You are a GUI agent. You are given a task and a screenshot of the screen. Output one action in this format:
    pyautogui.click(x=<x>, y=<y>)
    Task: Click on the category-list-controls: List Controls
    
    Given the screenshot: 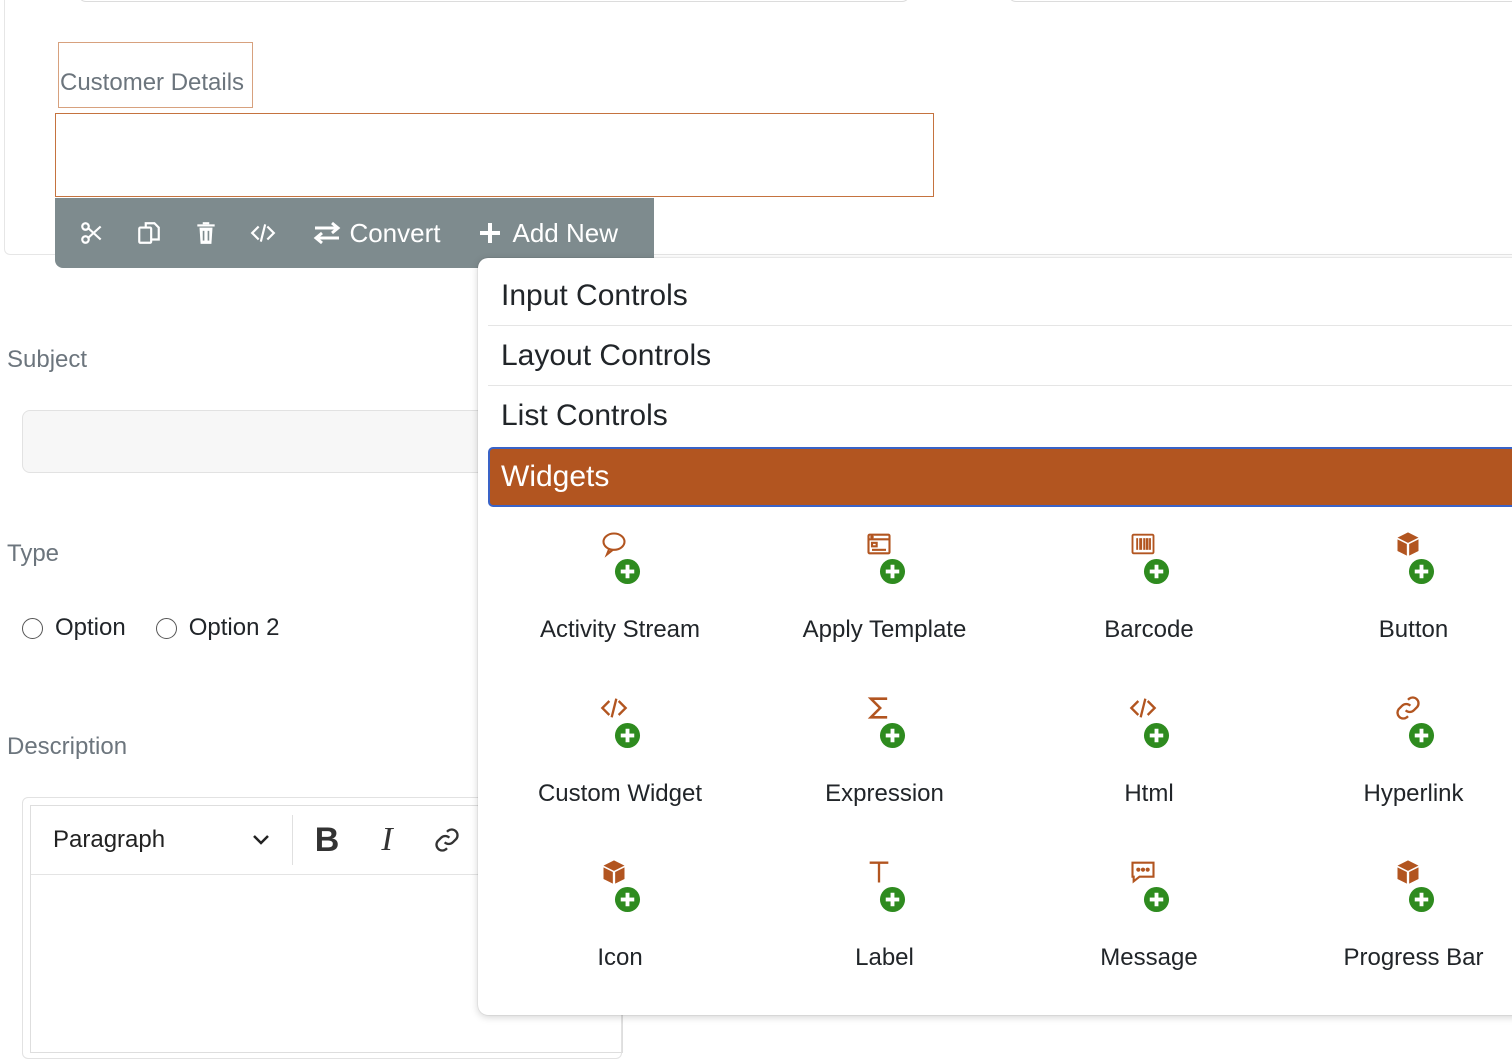 What is the action you would take?
    pyautogui.click(x=1000, y=416)
    